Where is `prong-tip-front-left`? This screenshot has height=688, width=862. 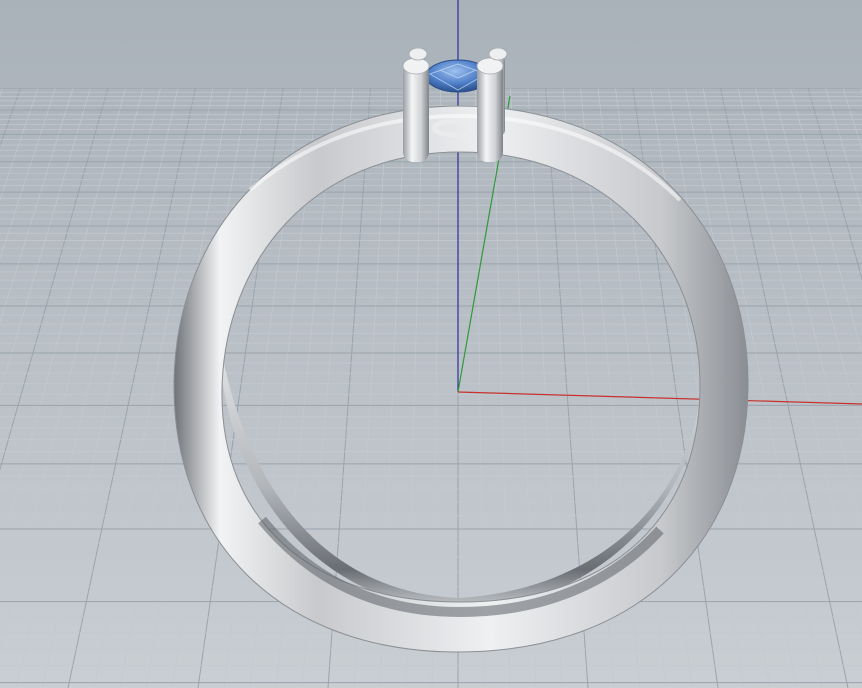
prong-tip-front-left is located at coordinates (416, 66).